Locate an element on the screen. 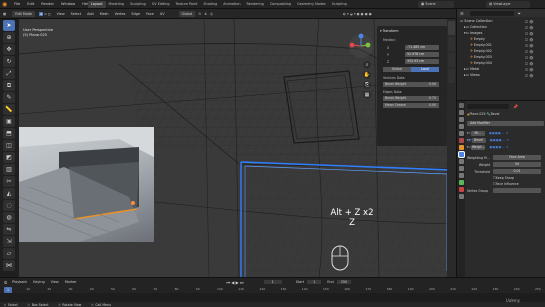 This screenshot has width=545, height=307. physics-tab-icon is located at coordinates (461, 168).